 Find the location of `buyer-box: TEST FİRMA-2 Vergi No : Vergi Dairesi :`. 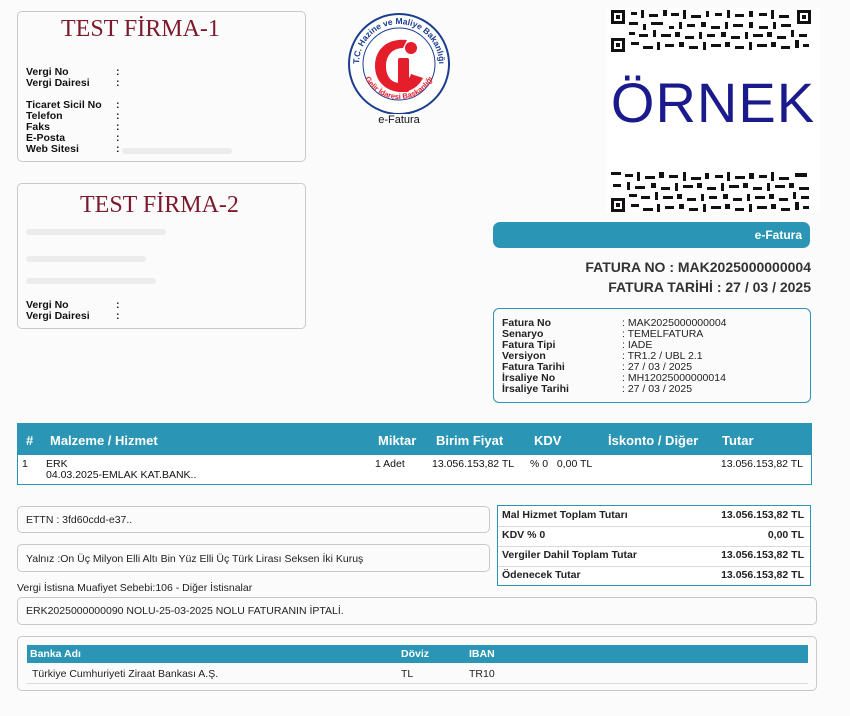

buyer-box: TEST FİRMA-2 Vergi No : Vergi Dairesi : is located at coordinates (161, 256).